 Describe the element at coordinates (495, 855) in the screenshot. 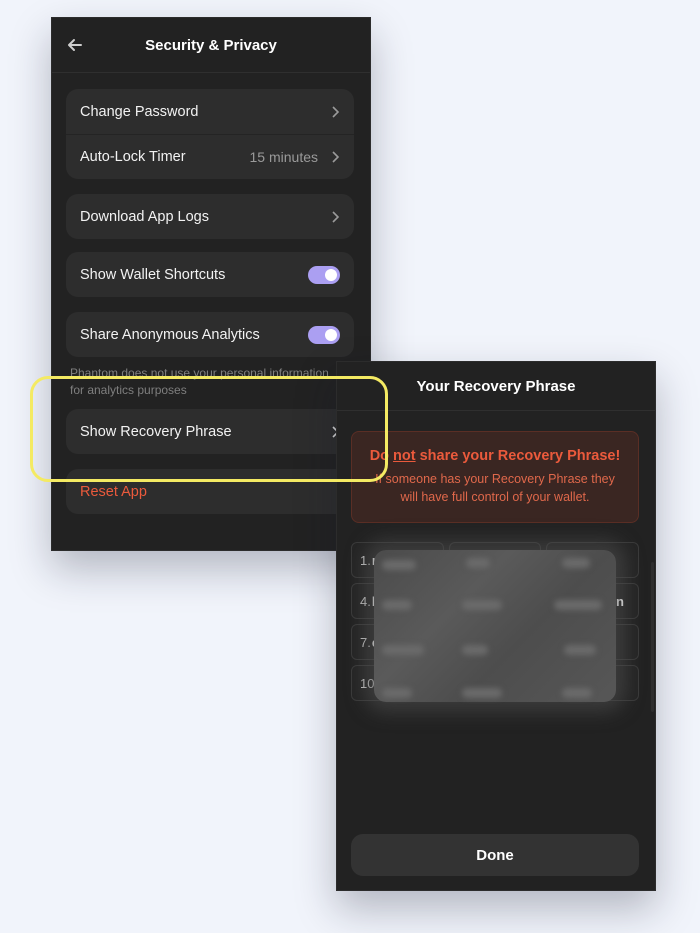

I see `done-button: Done` at that location.